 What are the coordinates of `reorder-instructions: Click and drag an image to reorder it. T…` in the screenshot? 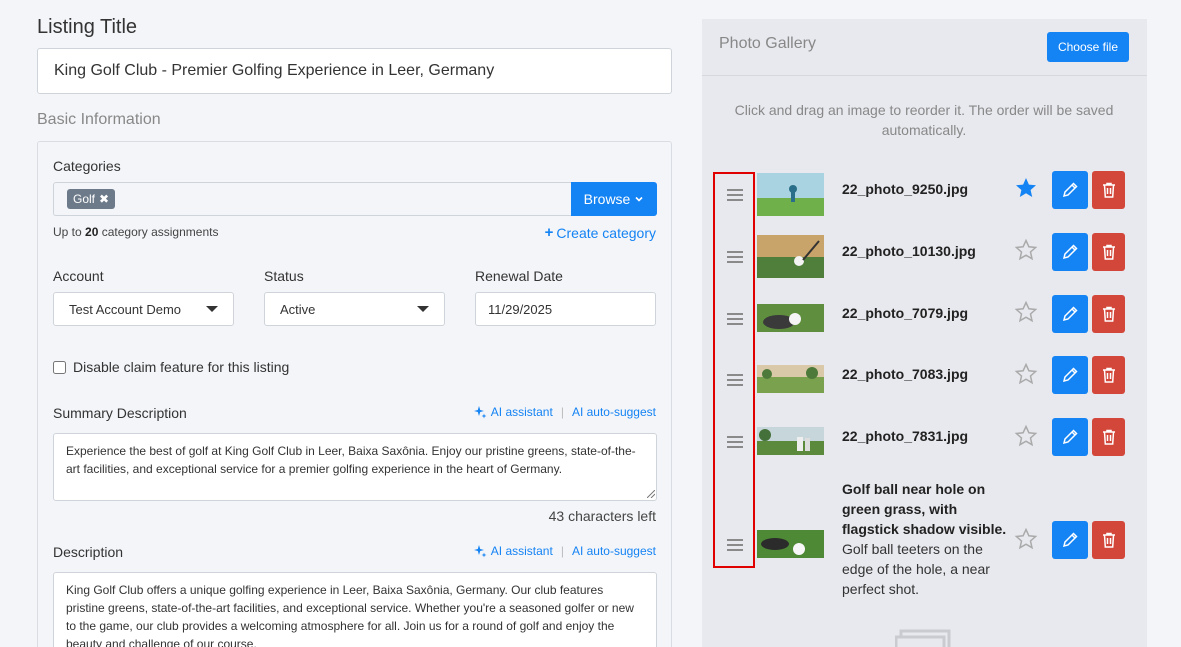 It's located at (924, 120).